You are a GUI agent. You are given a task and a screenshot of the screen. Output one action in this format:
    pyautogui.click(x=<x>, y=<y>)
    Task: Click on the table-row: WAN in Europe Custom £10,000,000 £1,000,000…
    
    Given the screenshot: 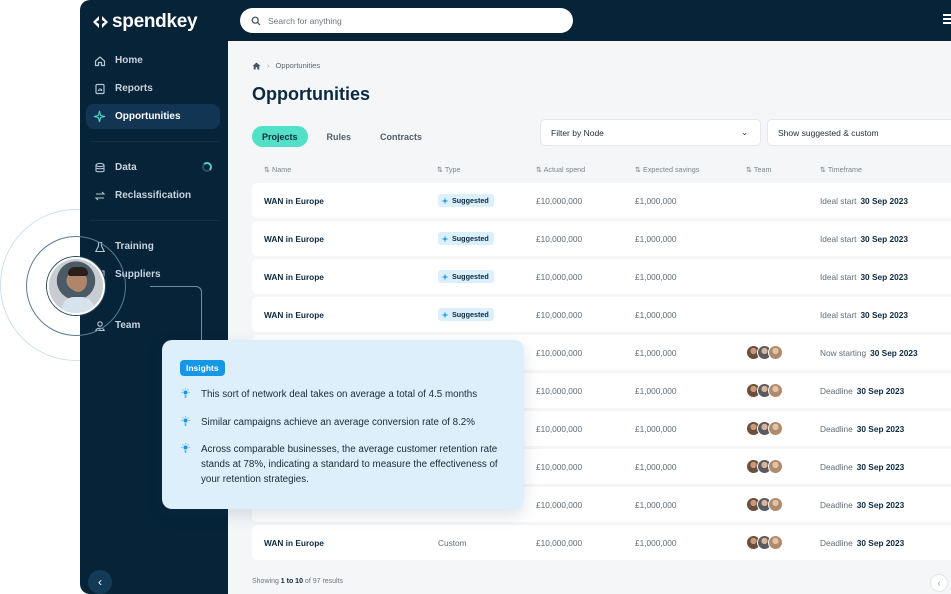 What is the action you would take?
    pyautogui.click(x=601, y=542)
    